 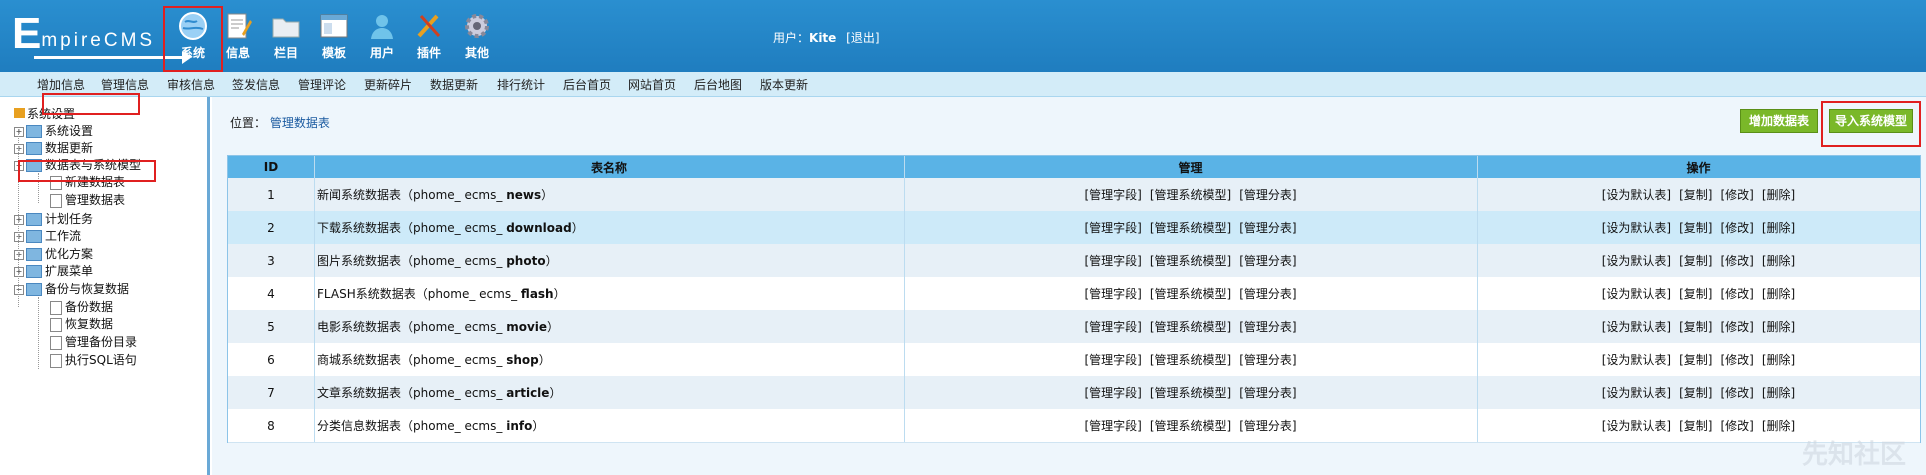 I want to click on submenu-item: 管理信息, so click(x=125, y=84).